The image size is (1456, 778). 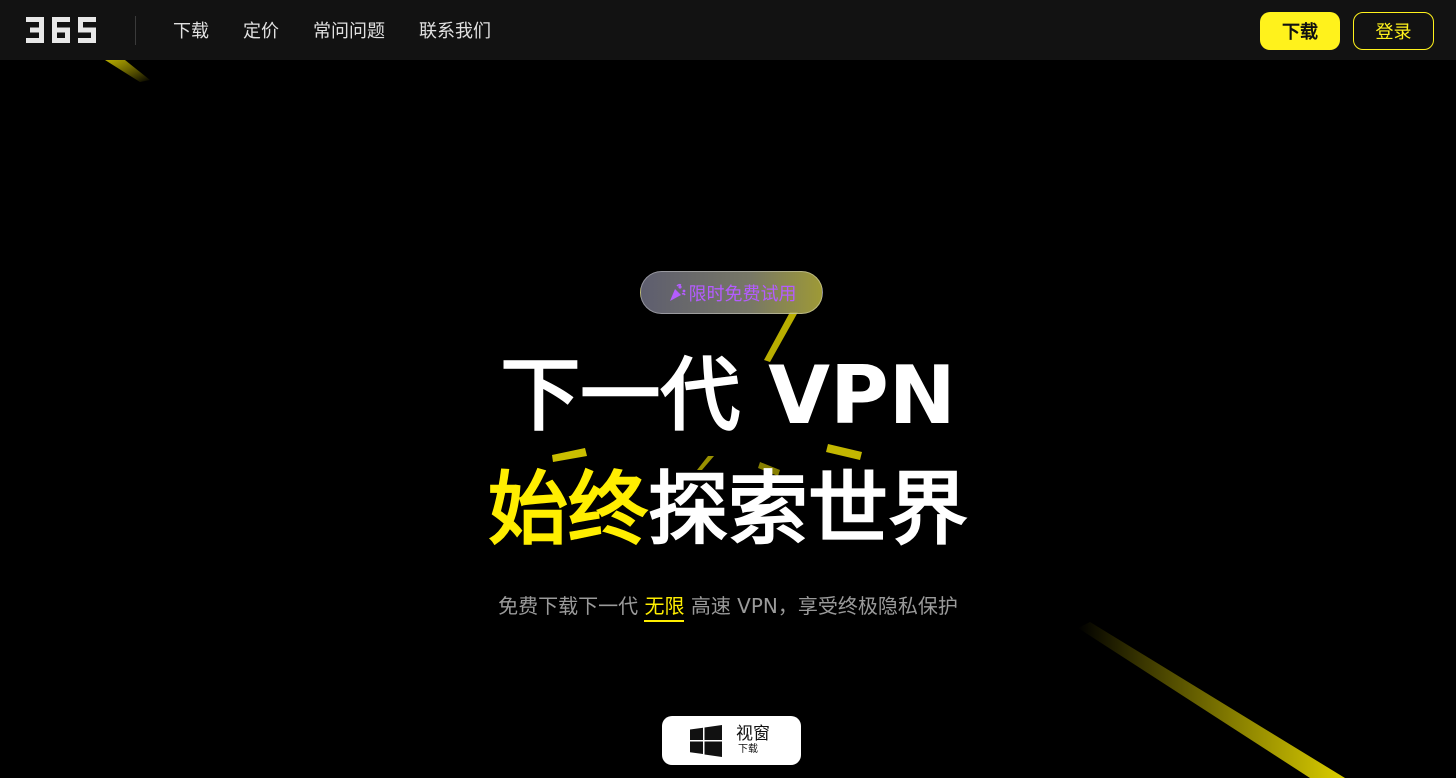 I want to click on main-nav: 下载 定价 常问问题 联系我们, so click(x=349, y=30).